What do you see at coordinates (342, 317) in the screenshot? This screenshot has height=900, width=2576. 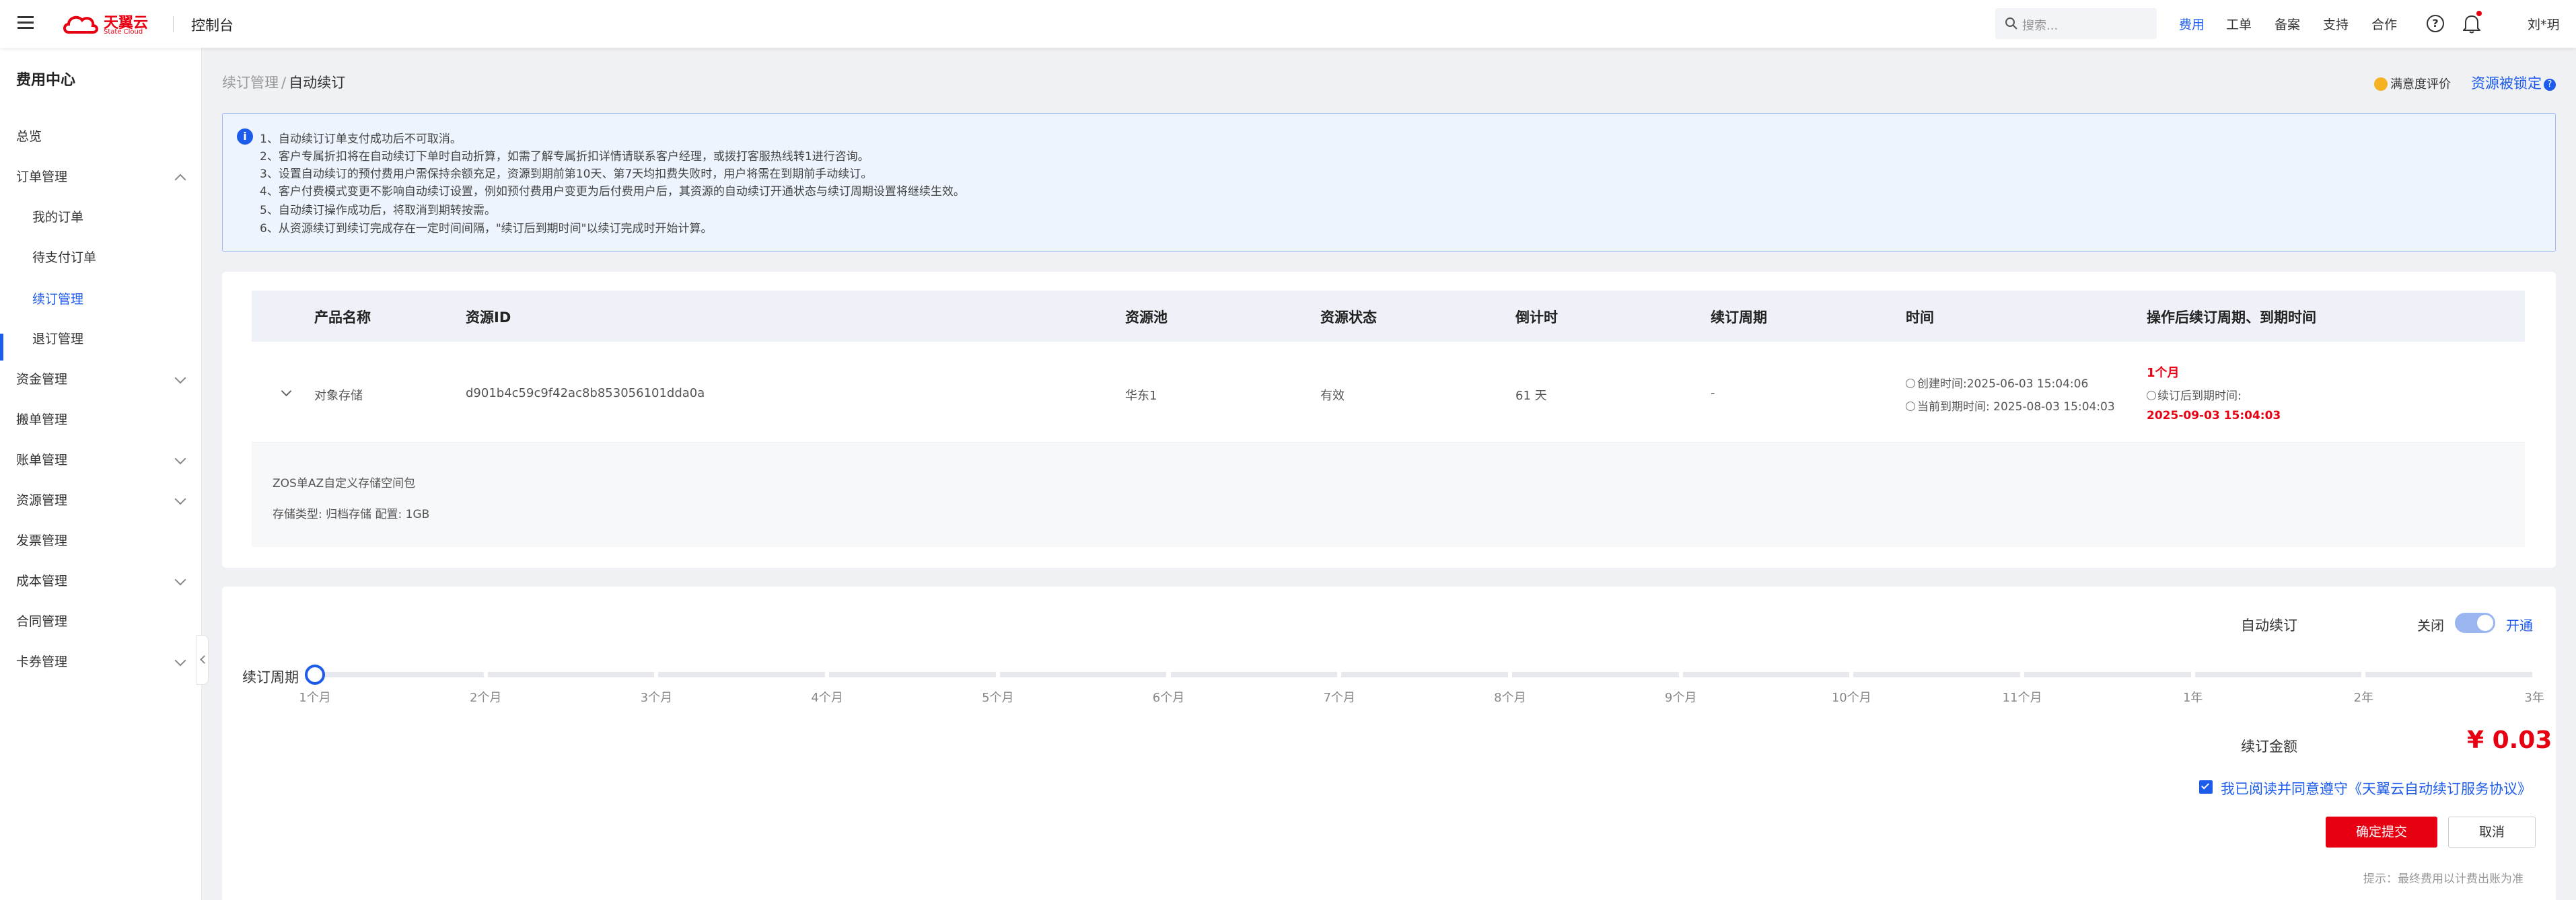 I see `col-header: 产品名称` at bounding box center [342, 317].